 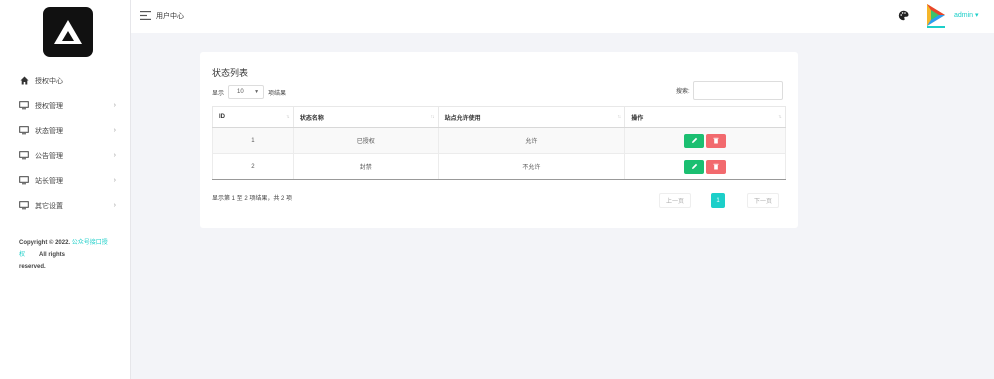 I want to click on pagination: 上一页 1 下一页, so click(x=719, y=200).